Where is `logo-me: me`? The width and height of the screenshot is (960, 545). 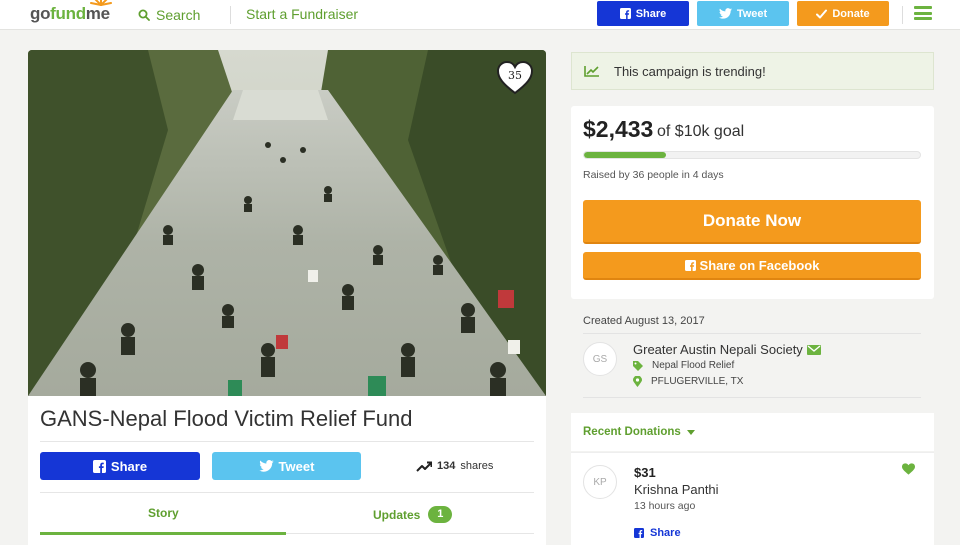 logo-me: me is located at coordinates (97, 13).